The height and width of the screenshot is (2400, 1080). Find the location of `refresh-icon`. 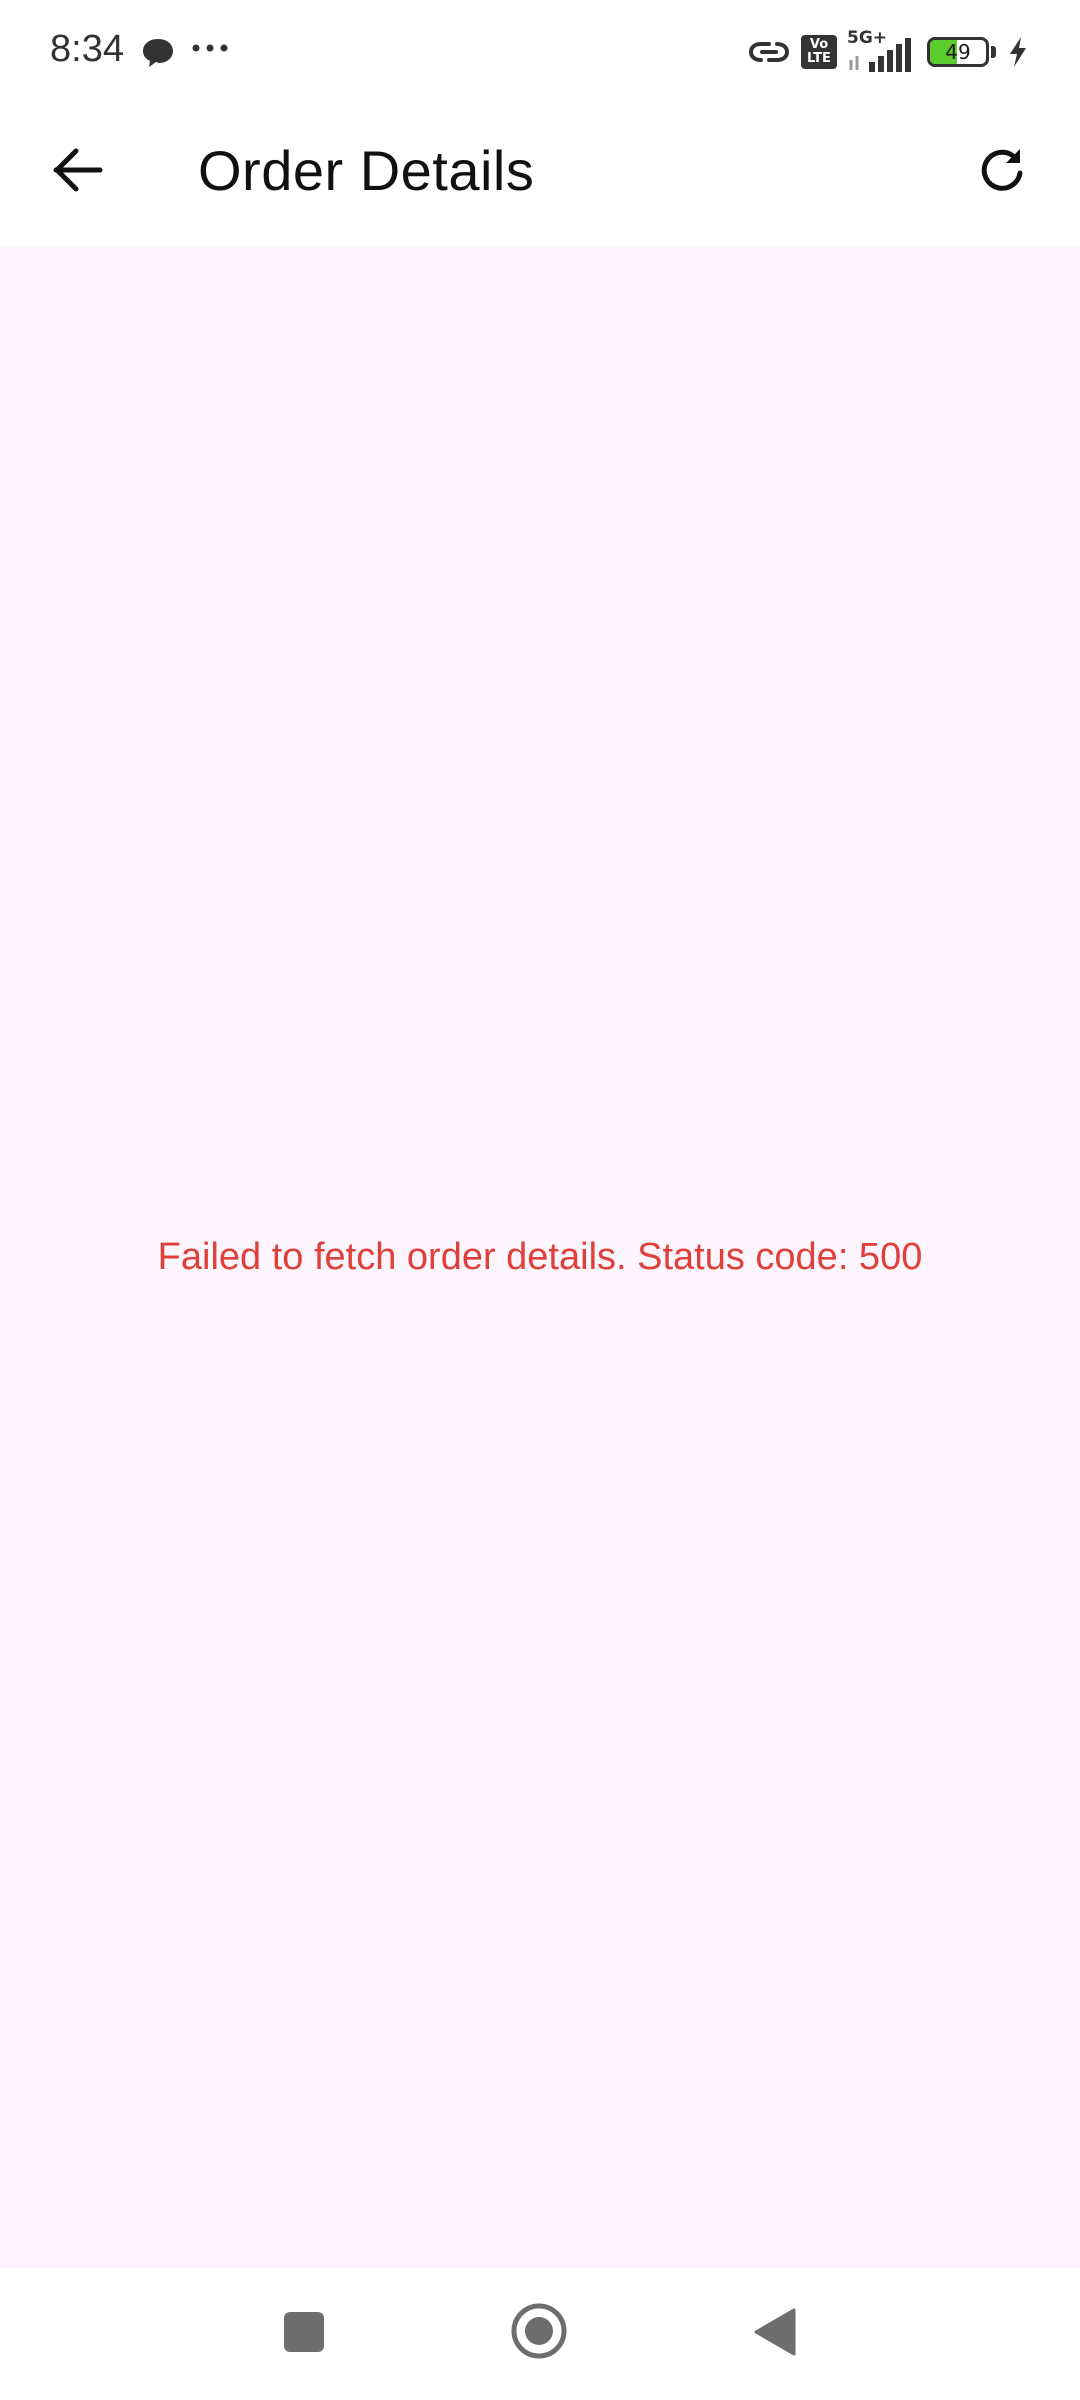

refresh-icon is located at coordinates (1002, 170).